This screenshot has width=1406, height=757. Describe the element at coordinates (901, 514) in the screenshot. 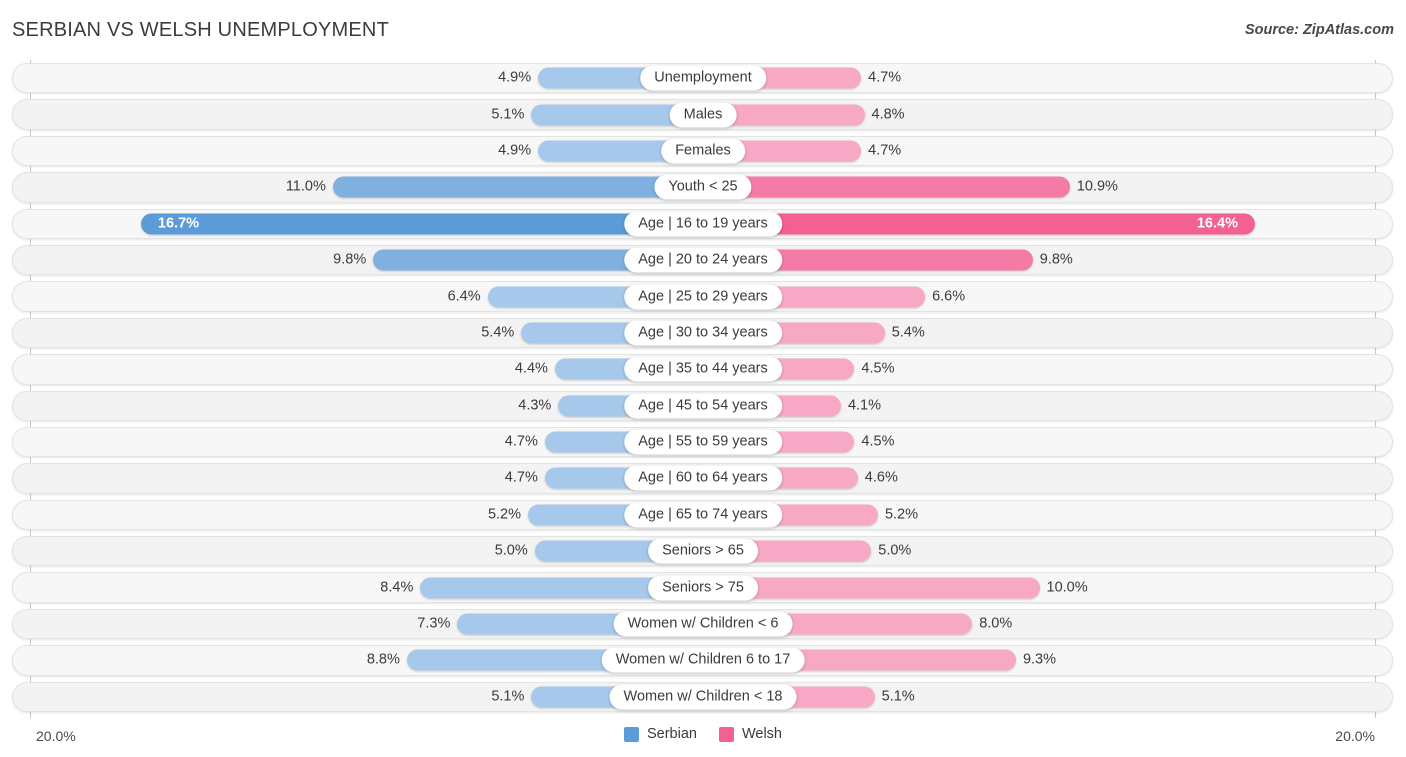

I see `value-label-welsh: 5.2%` at that location.